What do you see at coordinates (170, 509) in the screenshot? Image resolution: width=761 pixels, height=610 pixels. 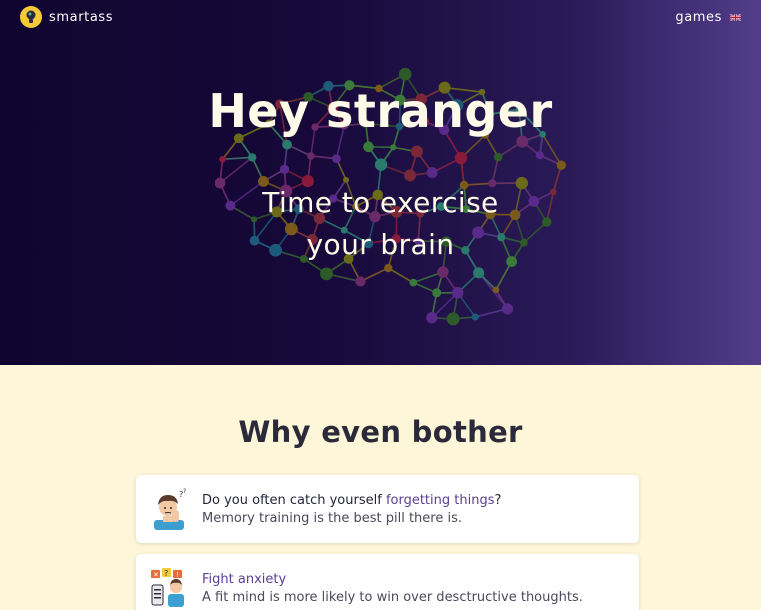 I see `forgetful-person-icon: ? ?` at bounding box center [170, 509].